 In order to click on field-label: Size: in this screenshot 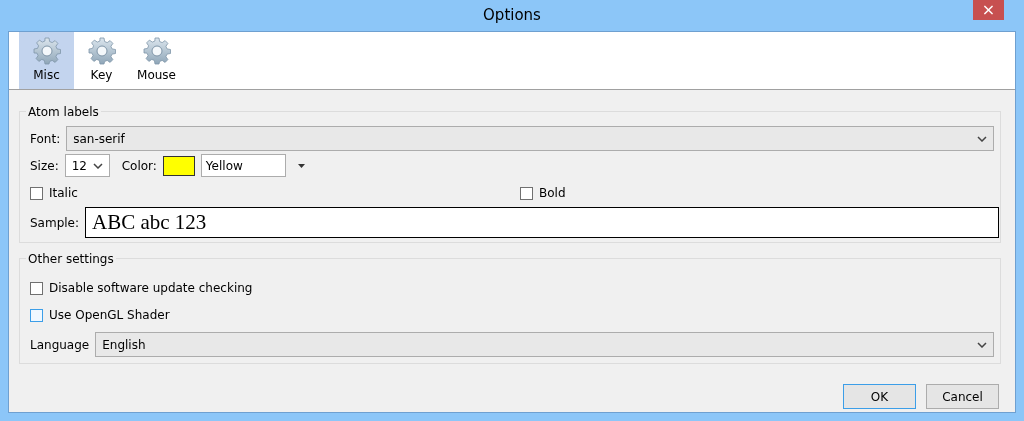, I will do `click(44, 166)`.